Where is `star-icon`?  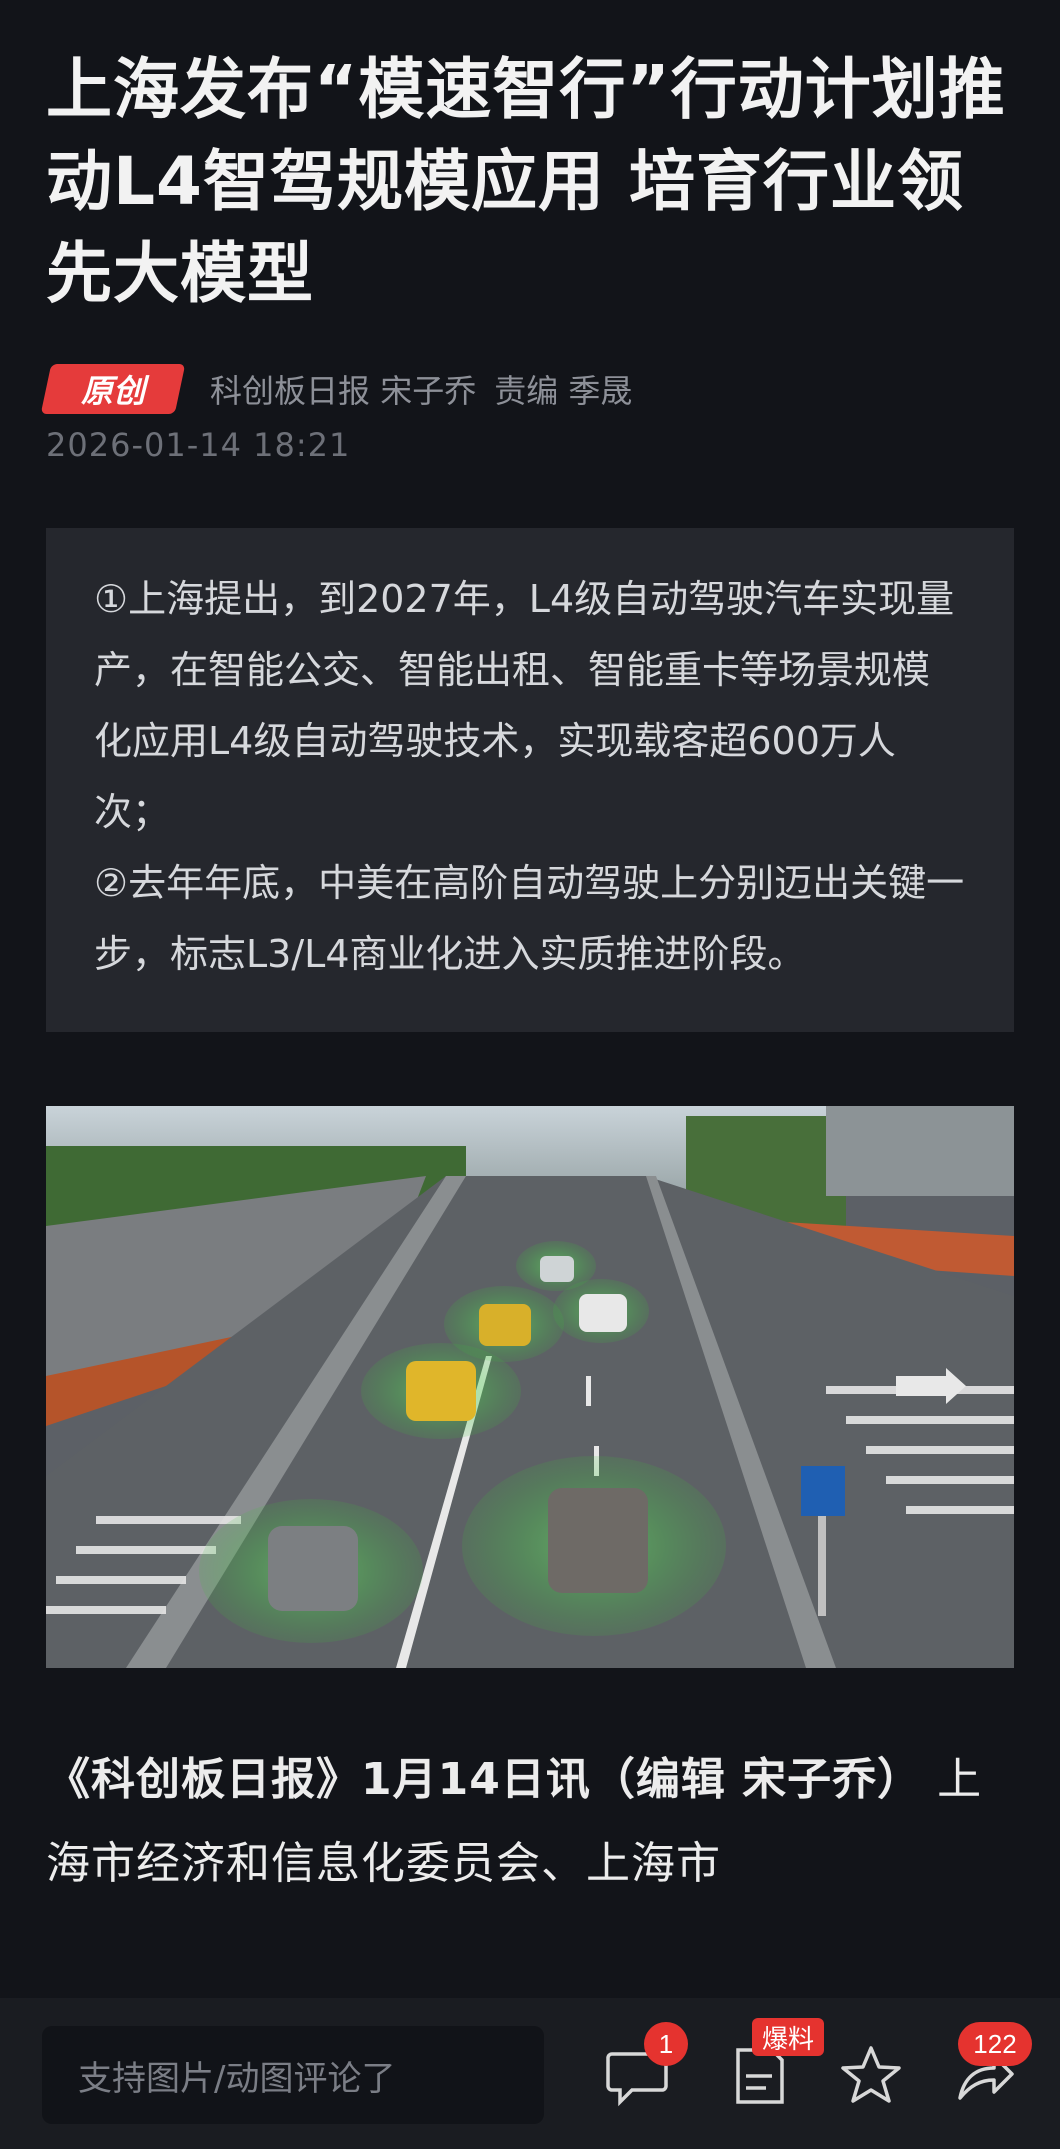 star-icon is located at coordinates (871, 2075).